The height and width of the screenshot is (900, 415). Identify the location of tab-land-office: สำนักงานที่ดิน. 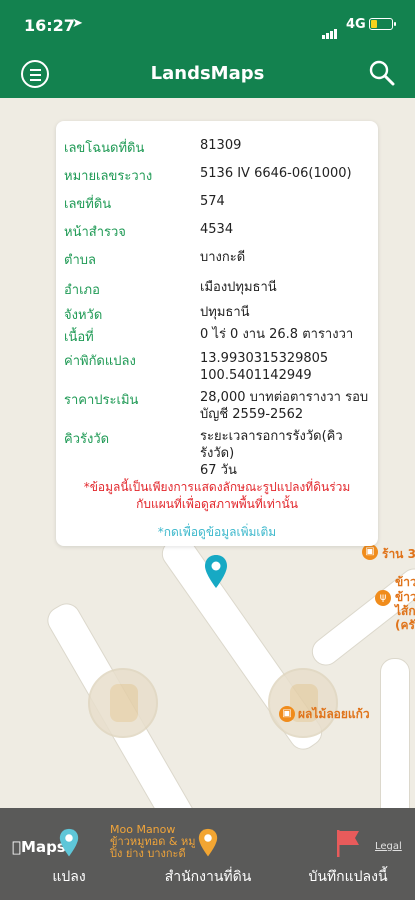
(208, 858).